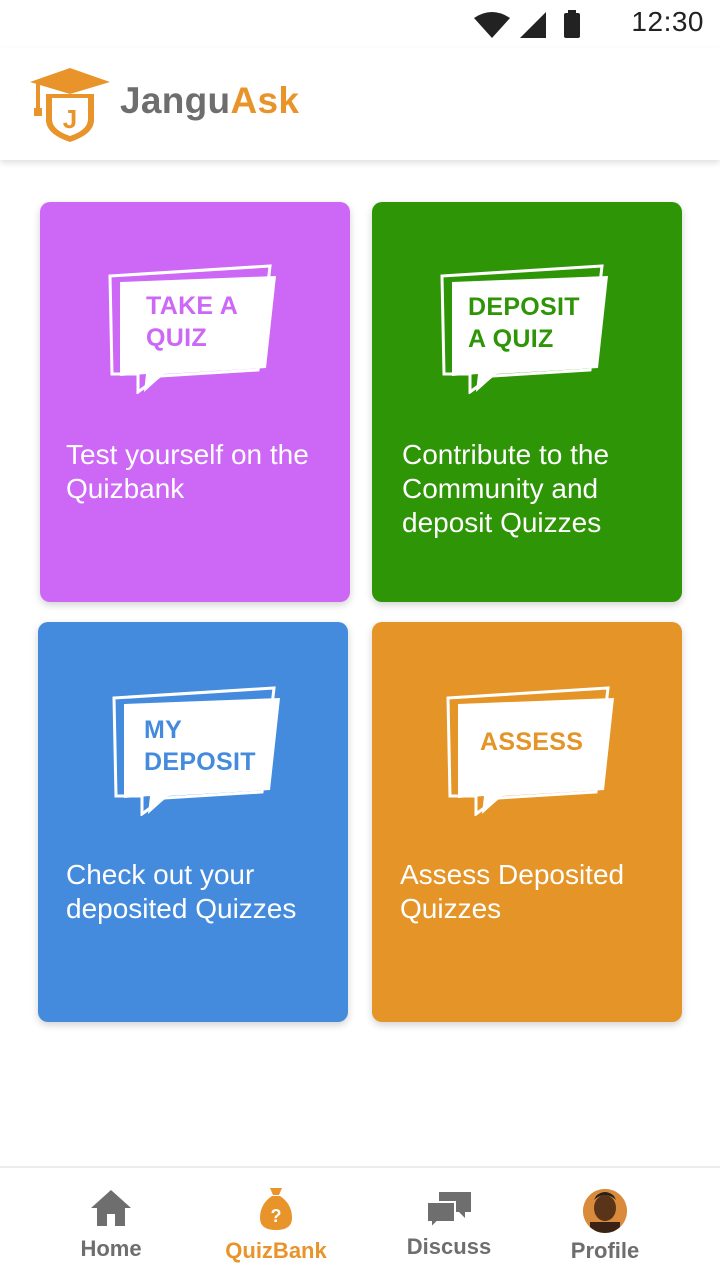 The height and width of the screenshot is (1282, 720). What do you see at coordinates (187, 471) in the screenshot?
I see `card-description: Test yourself on the Quizbank` at bounding box center [187, 471].